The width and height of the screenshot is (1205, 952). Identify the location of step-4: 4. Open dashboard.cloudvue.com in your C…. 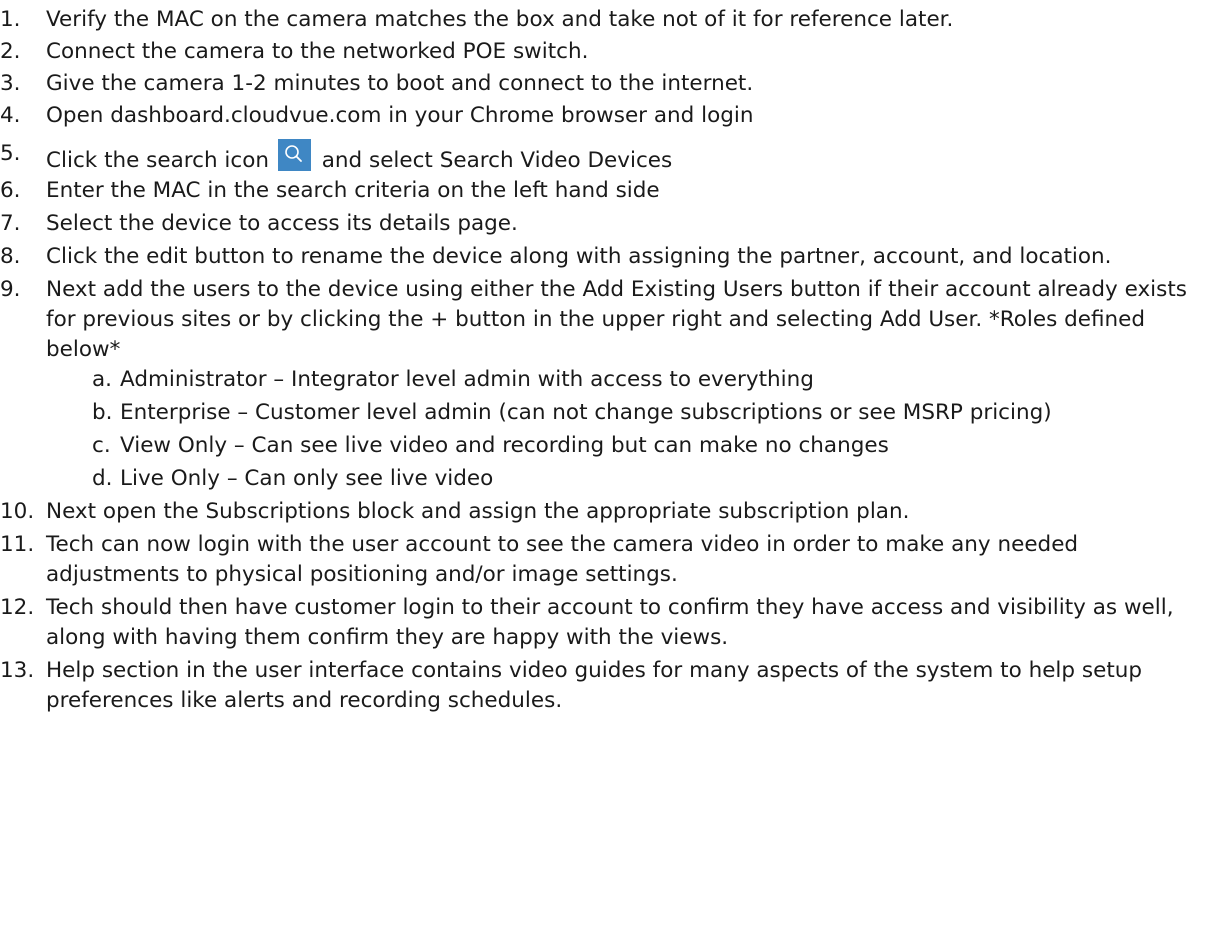
(602, 116).